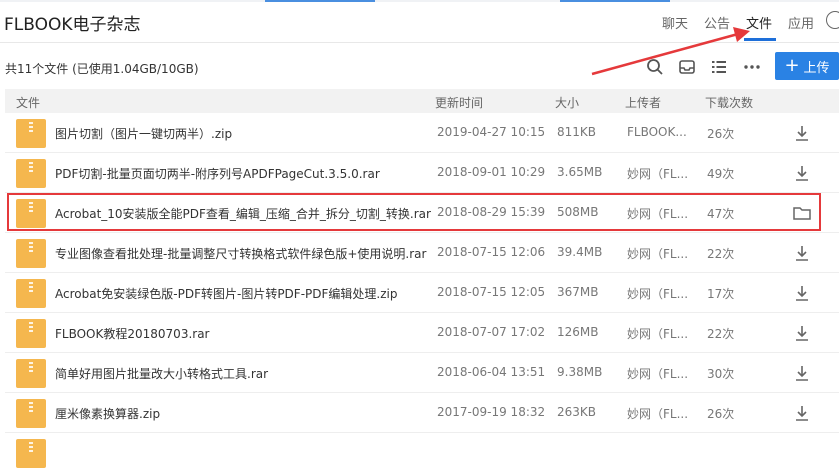  Describe the element at coordinates (721, 294) in the screenshot. I see `download-count: 17次` at that location.